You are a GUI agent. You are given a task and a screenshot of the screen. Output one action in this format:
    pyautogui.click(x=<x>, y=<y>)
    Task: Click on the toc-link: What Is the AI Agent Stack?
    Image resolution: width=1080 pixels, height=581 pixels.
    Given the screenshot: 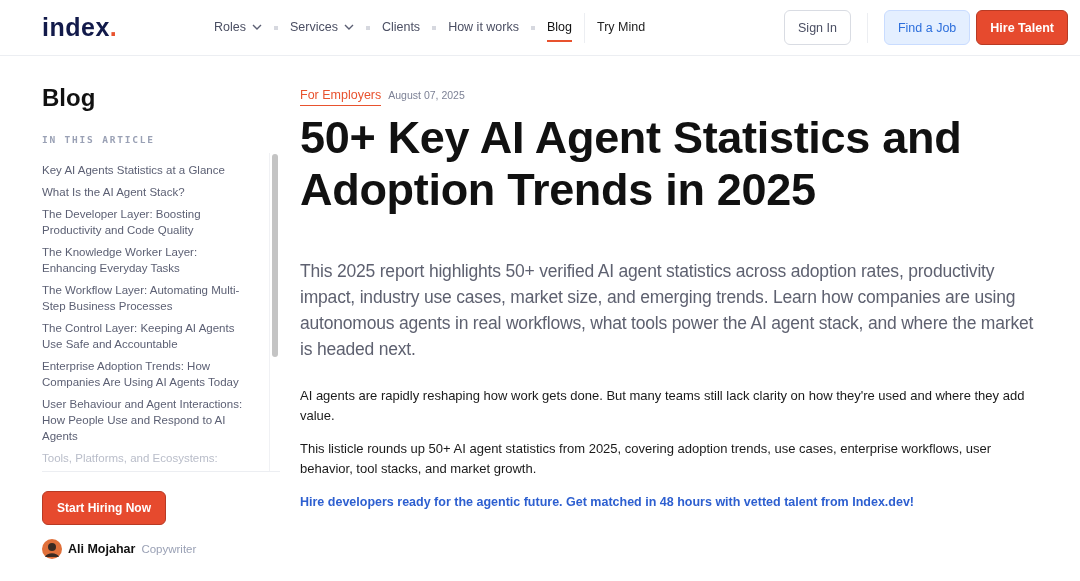 What is the action you would take?
    pyautogui.click(x=142, y=192)
    